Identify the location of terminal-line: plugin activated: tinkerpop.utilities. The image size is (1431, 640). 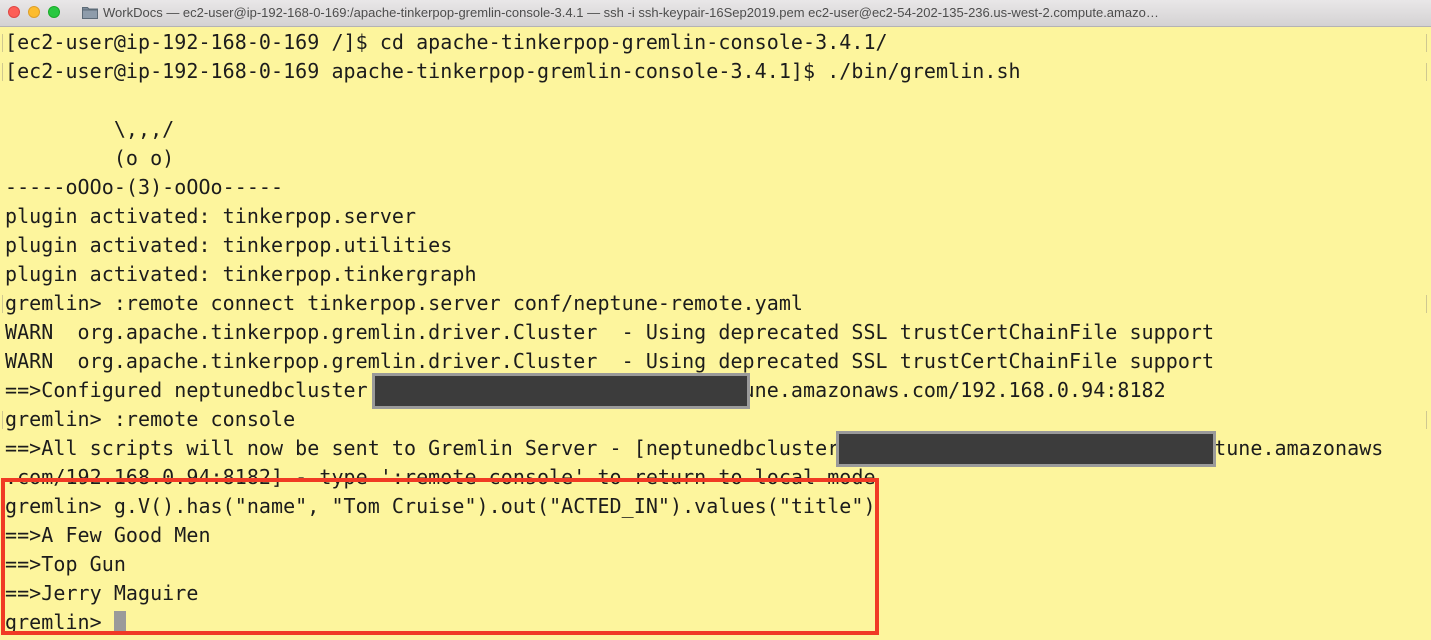
(229, 245).